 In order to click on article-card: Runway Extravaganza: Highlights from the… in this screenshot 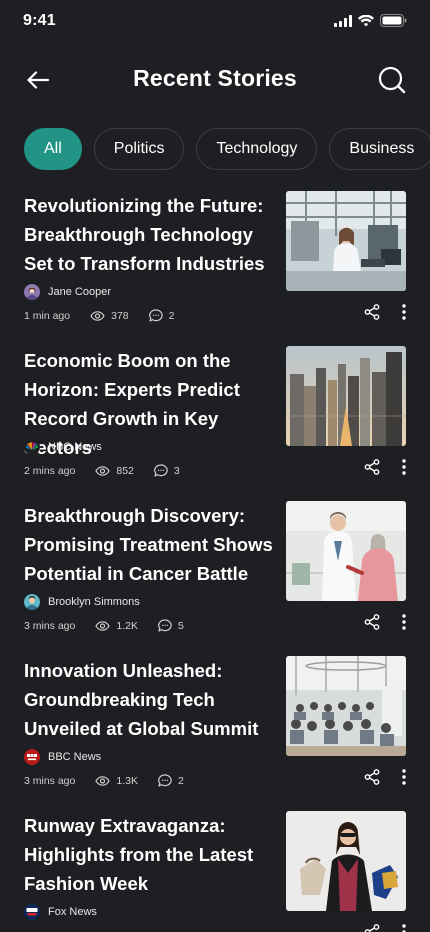, I will do `click(215, 871)`.